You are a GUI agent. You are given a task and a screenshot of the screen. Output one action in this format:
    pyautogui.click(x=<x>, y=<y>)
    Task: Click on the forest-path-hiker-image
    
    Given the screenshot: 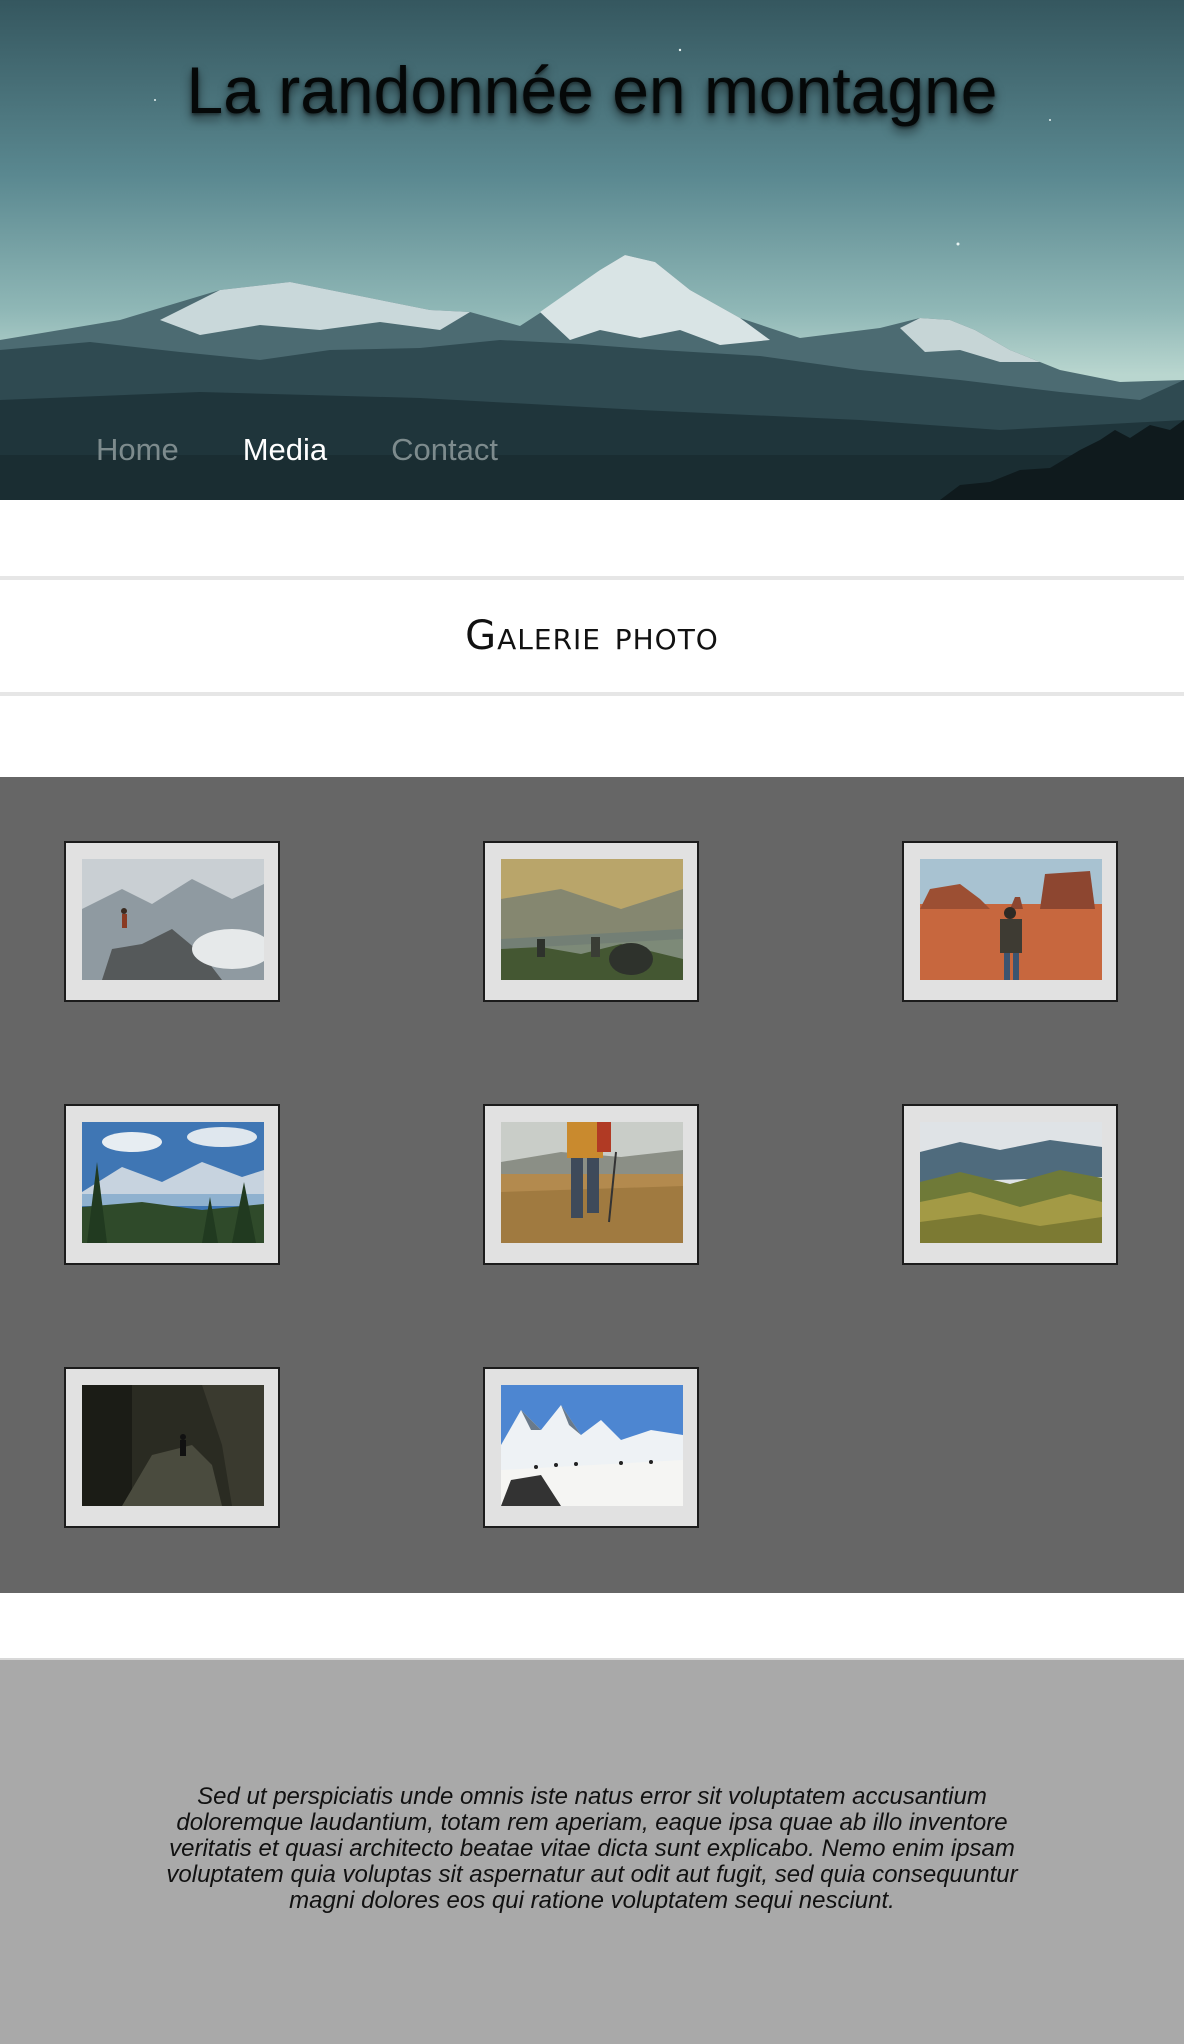 What is the action you would take?
    pyautogui.click(x=173, y=1445)
    